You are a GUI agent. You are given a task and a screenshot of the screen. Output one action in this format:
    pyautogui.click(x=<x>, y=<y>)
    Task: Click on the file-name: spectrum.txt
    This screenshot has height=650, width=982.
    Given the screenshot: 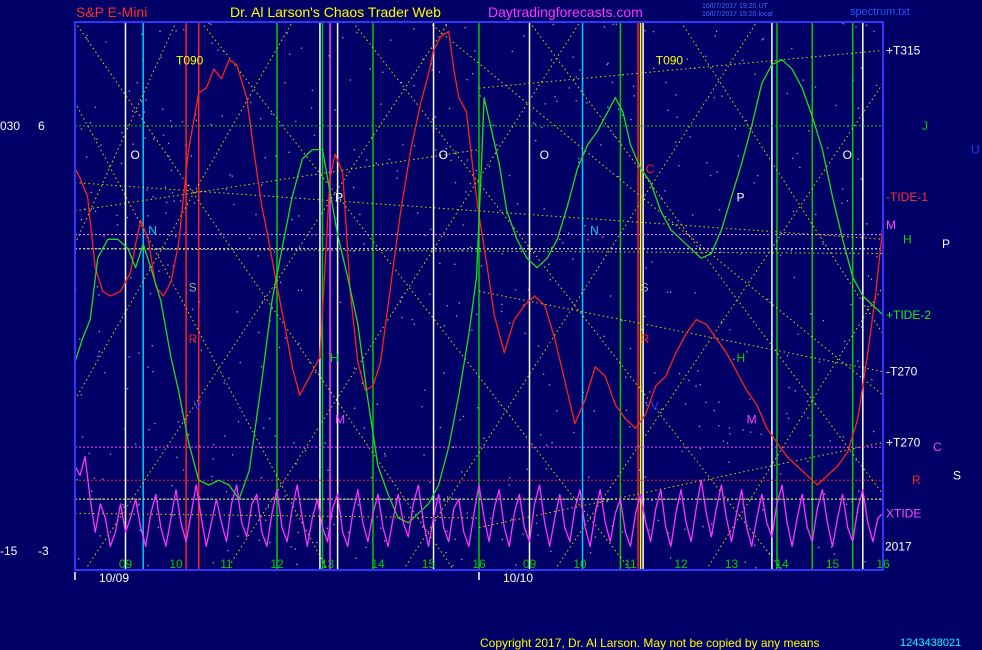 What is the action you would take?
    pyautogui.click(x=880, y=12)
    